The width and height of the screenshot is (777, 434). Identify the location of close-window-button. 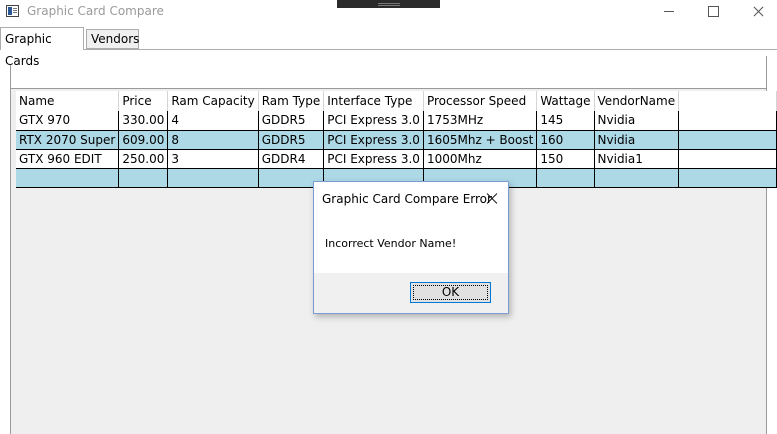
(756, 12).